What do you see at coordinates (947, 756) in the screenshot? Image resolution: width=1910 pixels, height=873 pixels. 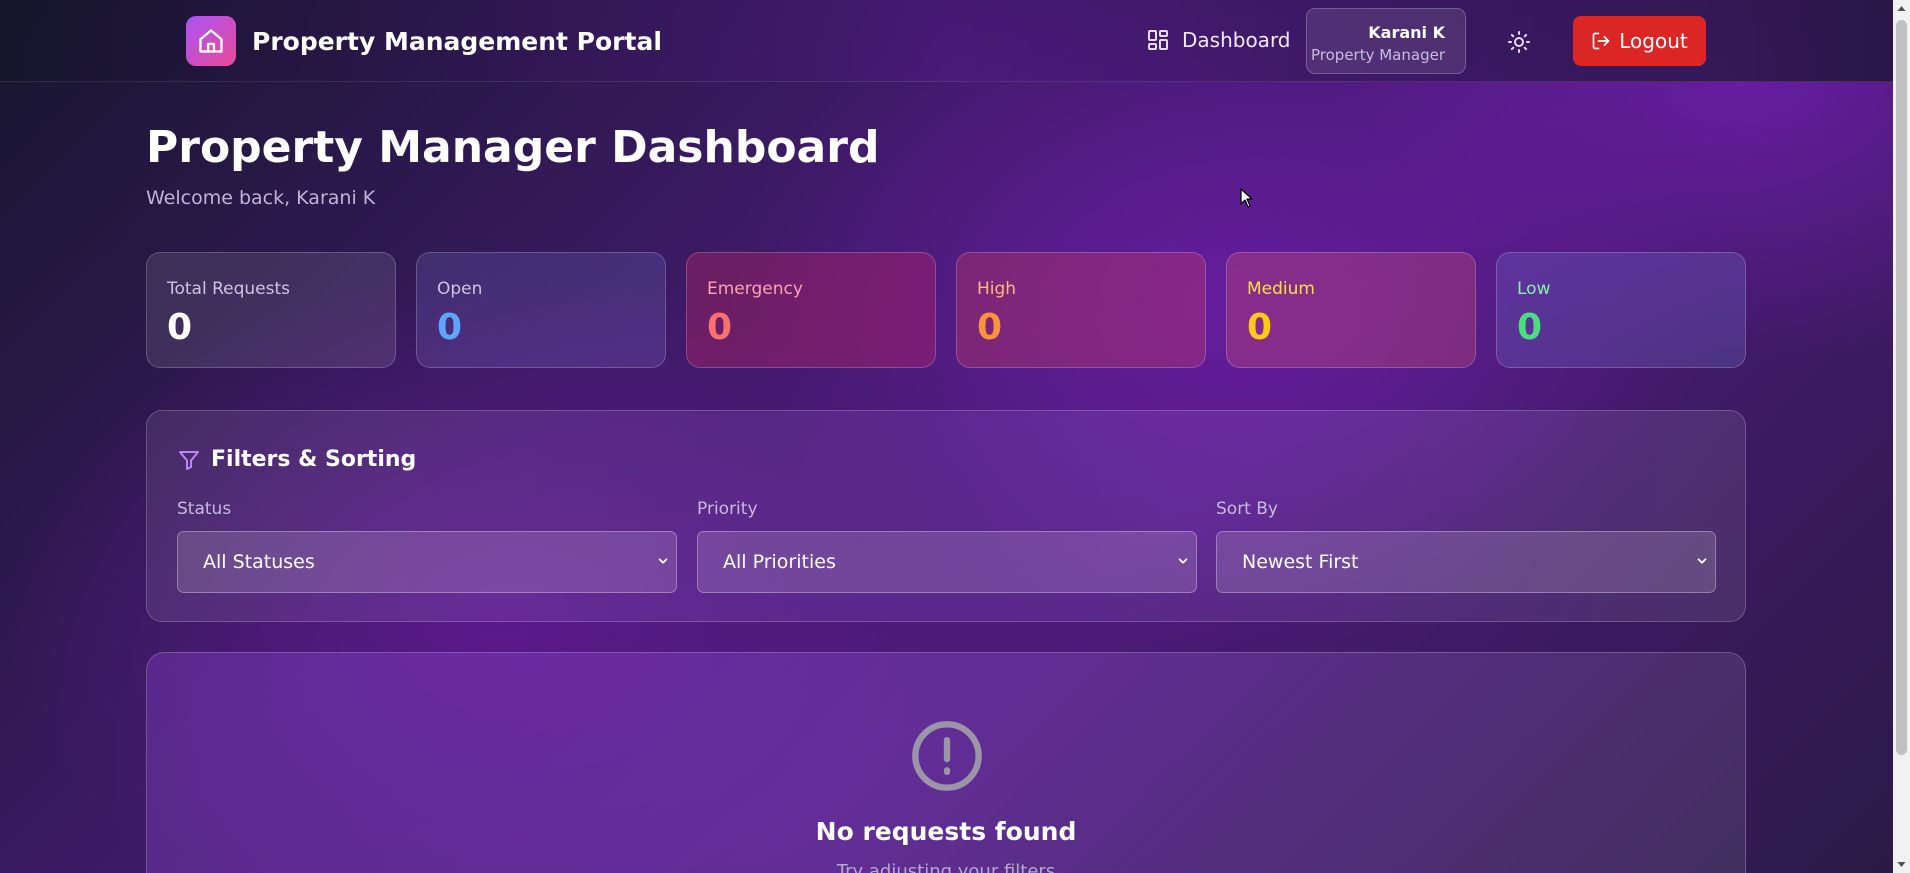 I see `alert-circle-icon` at bounding box center [947, 756].